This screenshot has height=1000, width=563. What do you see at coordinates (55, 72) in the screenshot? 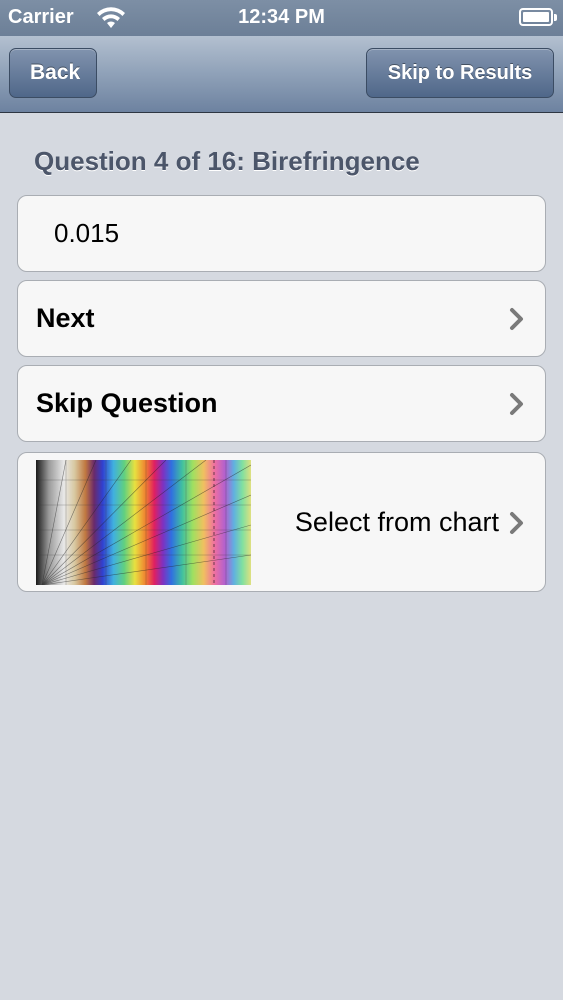
I see `back-button-label: Back` at bounding box center [55, 72].